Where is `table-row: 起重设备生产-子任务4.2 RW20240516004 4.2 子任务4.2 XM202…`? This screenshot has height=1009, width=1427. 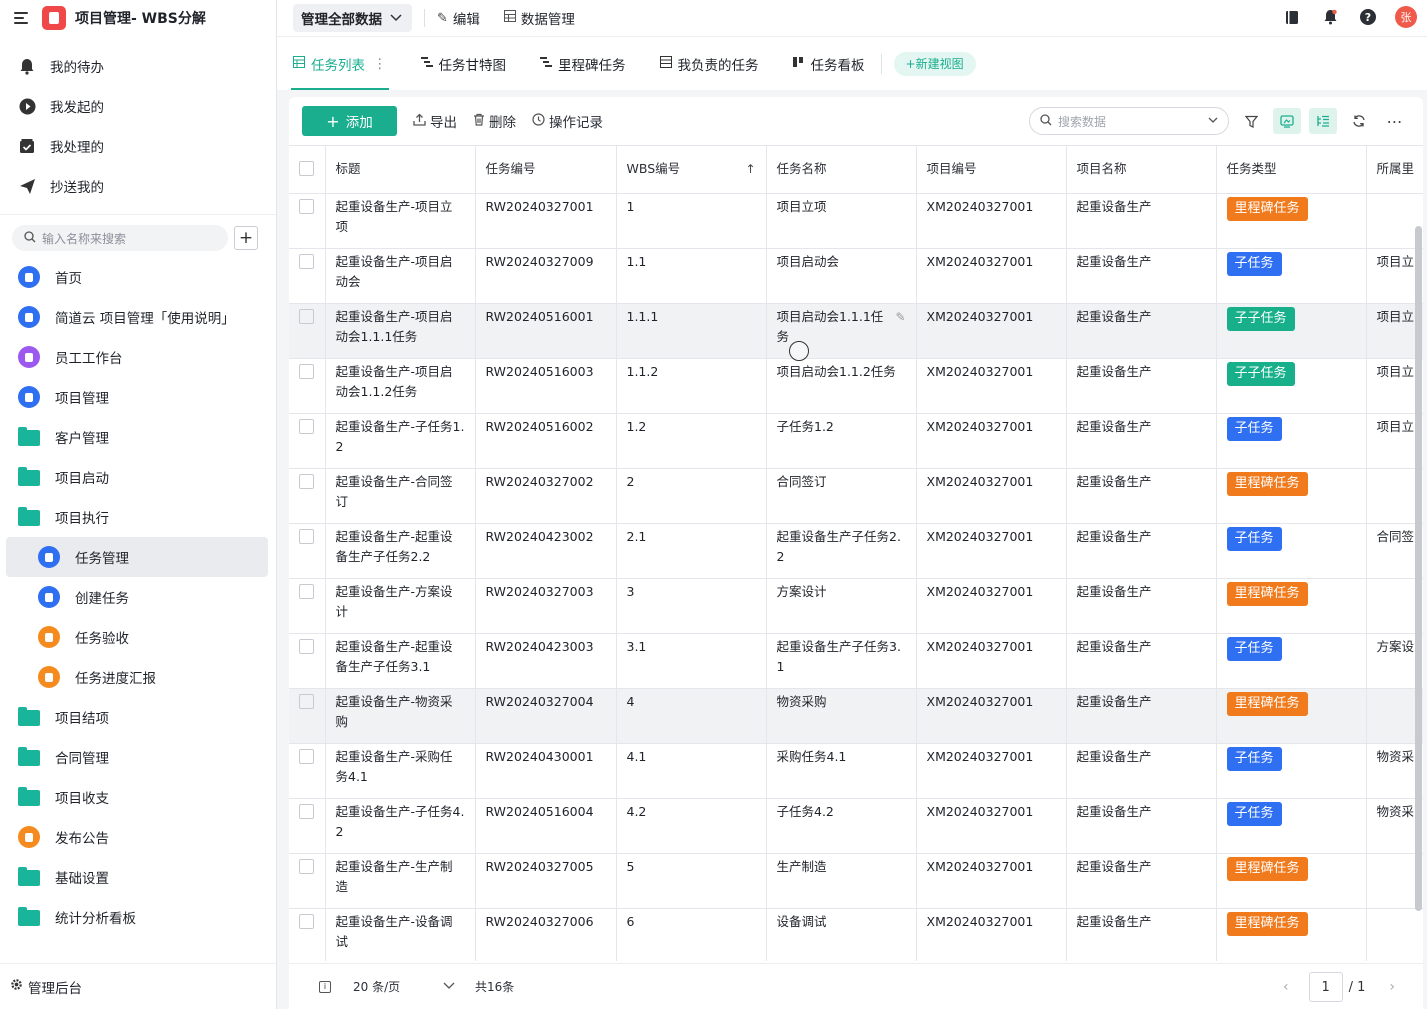 table-row: 起重设备生产-子任务4.2 RW20240516004 4.2 子任务4.2 XM202… is located at coordinates (856, 826).